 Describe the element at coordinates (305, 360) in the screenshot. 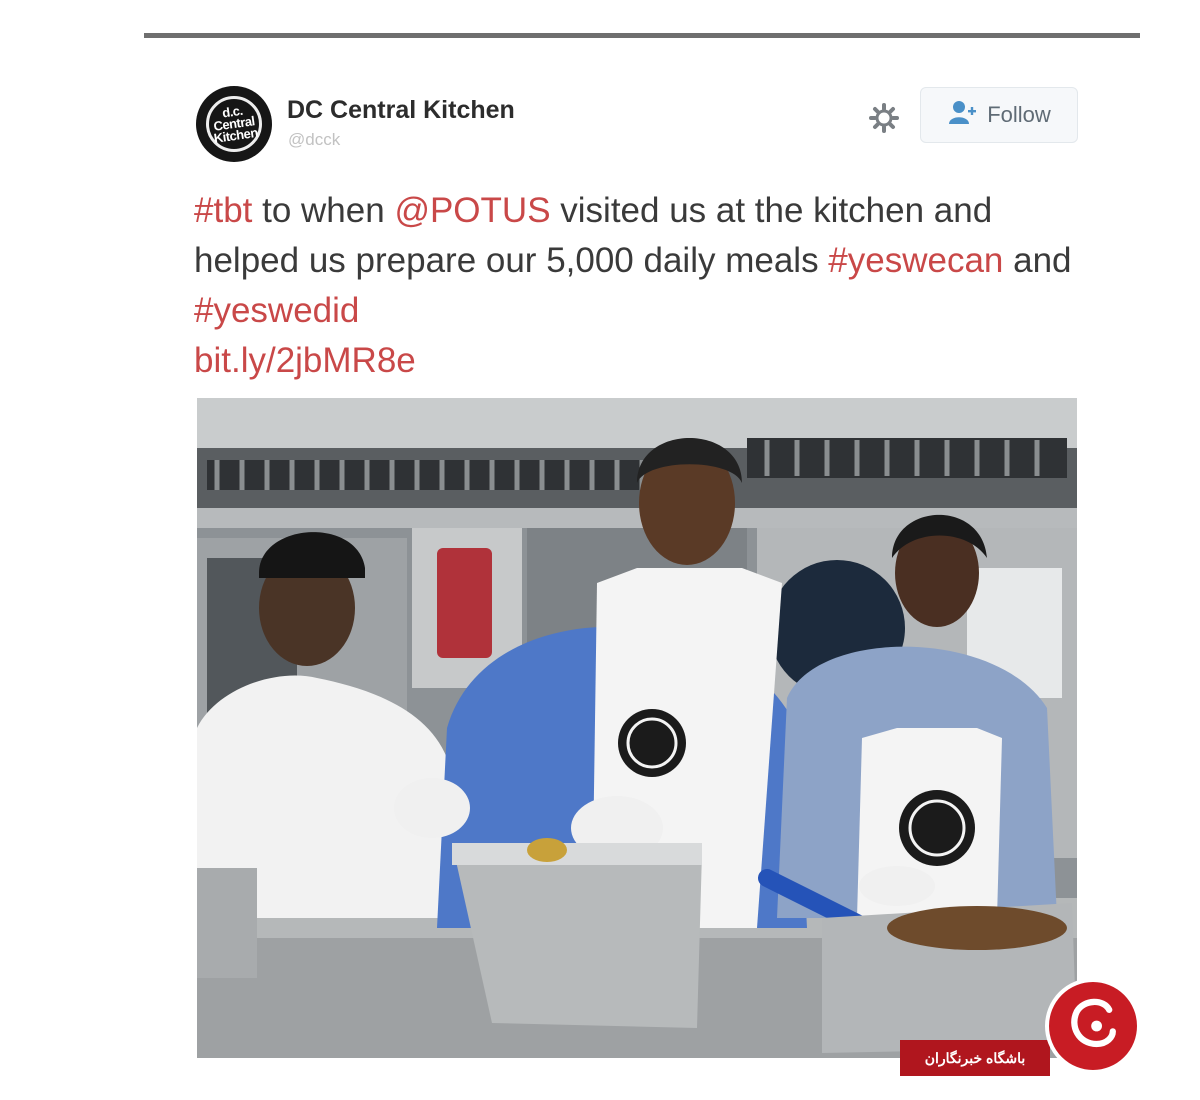

I see `tweet-link: bit.ly/2jbMR8e` at that location.